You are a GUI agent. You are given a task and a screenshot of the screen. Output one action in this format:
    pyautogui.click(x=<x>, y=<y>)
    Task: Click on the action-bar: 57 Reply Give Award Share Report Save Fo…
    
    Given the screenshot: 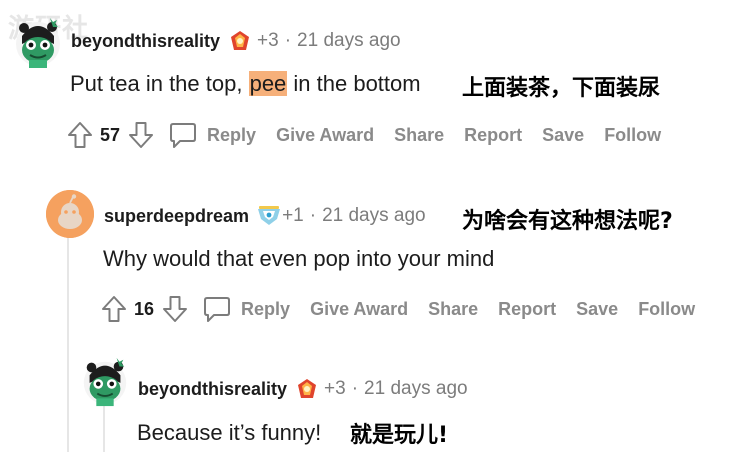 What is the action you would take?
    pyautogui.click(x=364, y=135)
    